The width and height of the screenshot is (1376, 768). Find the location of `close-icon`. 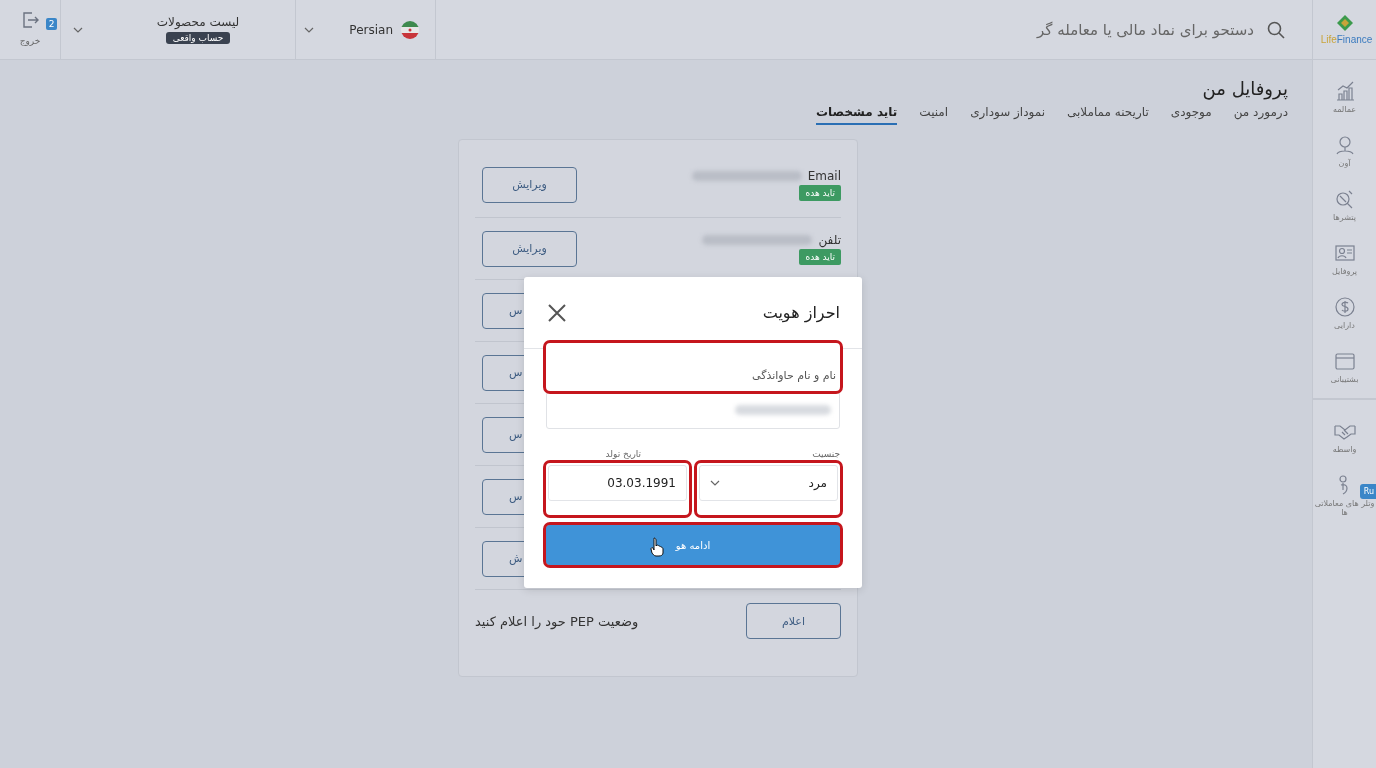

close-icon is located at coordinates (557, 312).